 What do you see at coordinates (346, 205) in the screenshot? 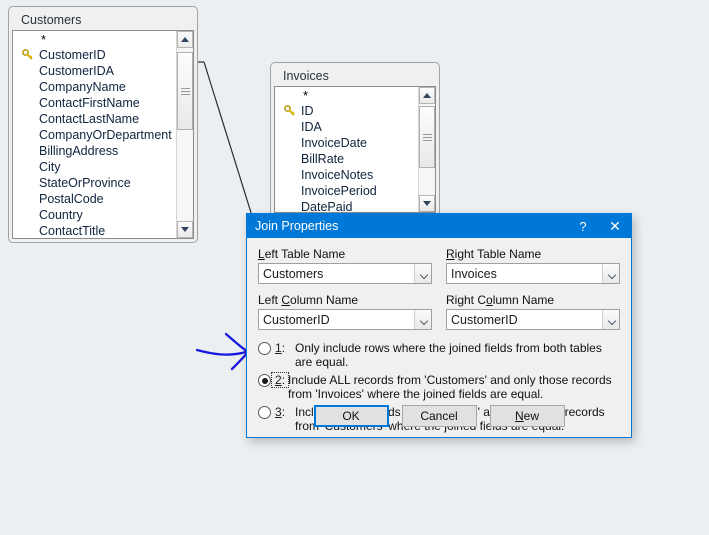
I see `field-row: DatePaid` at bounding box center [346, 205].